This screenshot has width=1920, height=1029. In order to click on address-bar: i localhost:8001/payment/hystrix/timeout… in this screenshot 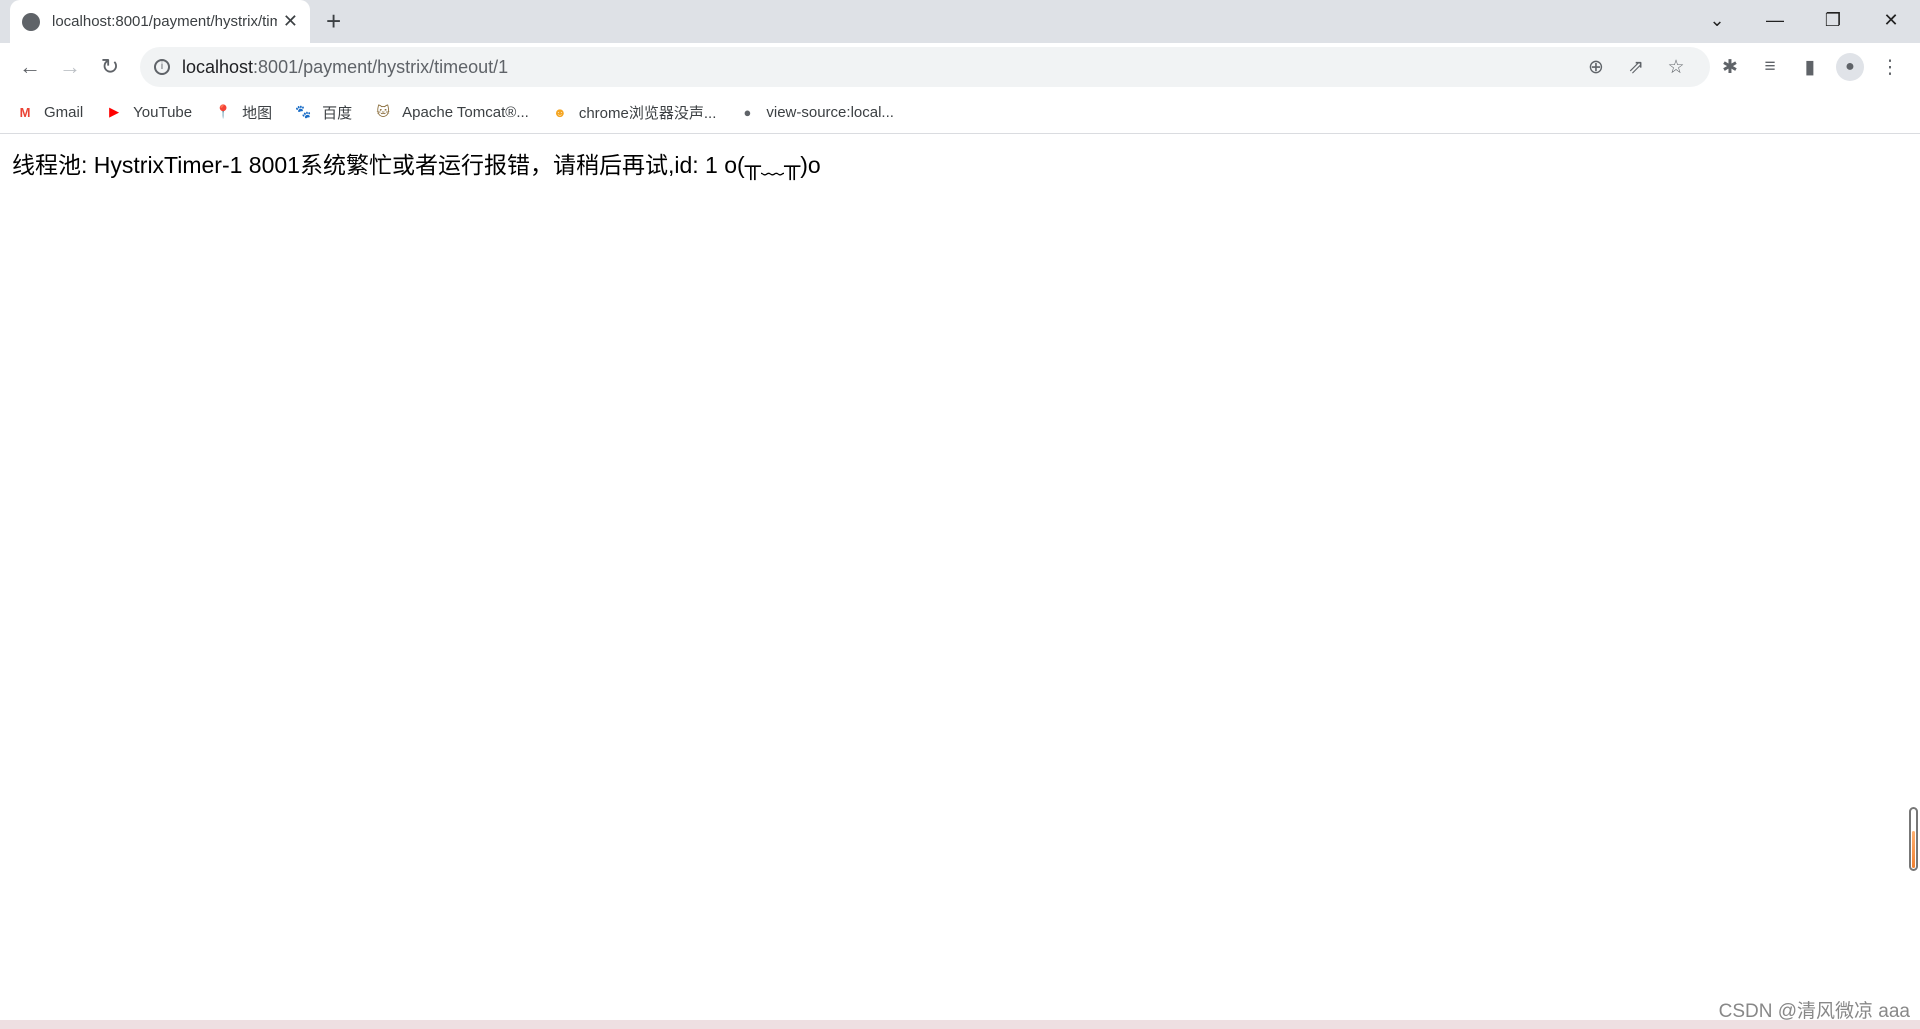, I will do `click(925, 67)`.